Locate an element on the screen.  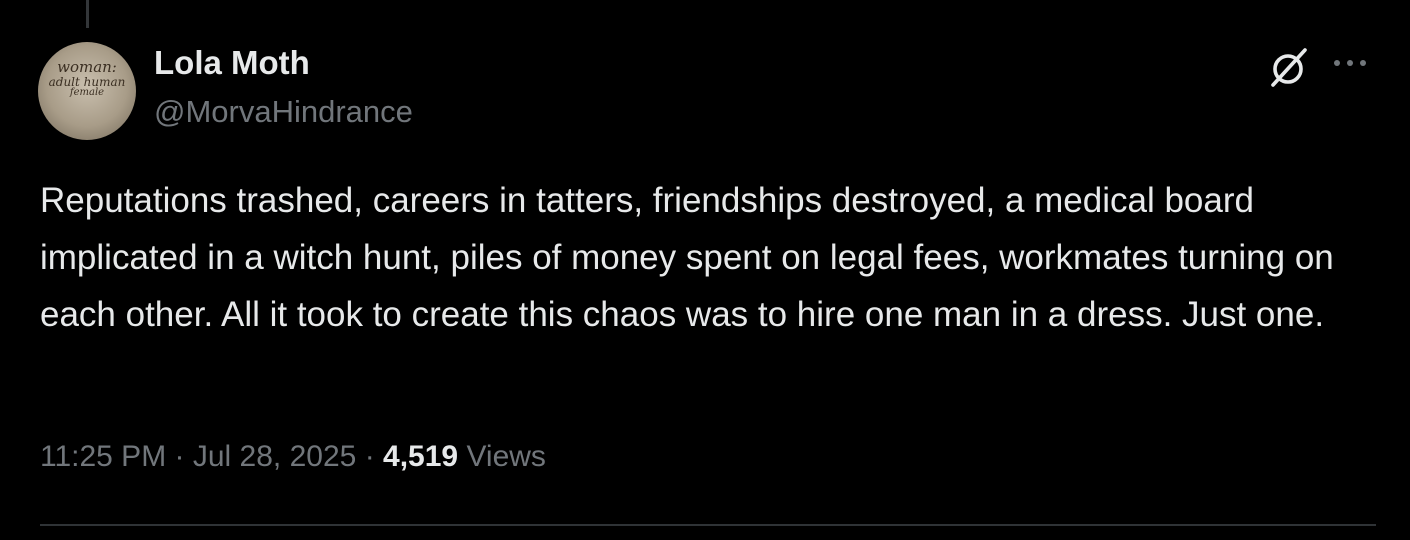
avatar: woman: adult human female is located at coordinates (87, 91).